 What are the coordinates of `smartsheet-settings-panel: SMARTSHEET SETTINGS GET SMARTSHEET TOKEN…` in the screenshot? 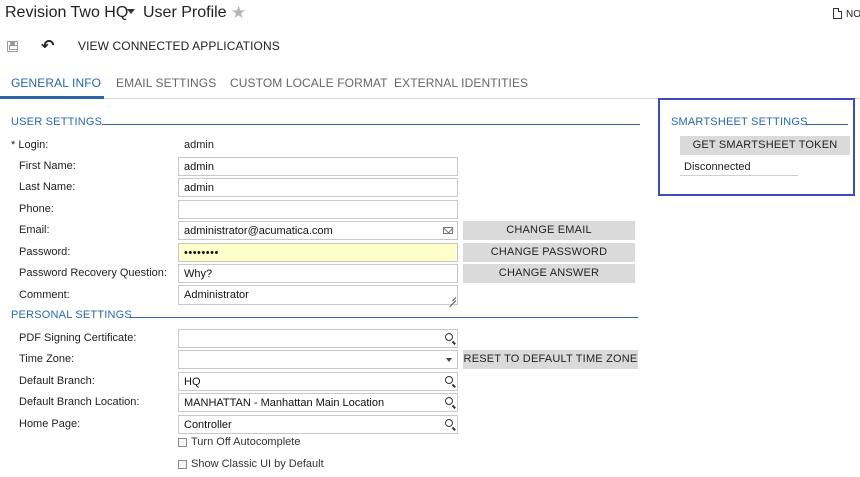 It's located at (756, 147).